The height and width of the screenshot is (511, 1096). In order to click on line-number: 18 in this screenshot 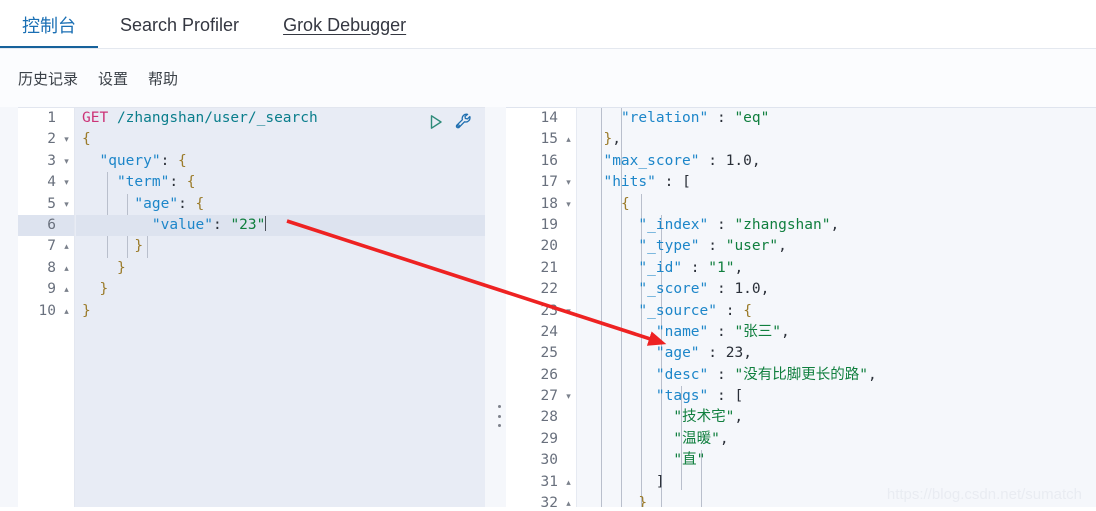, I will do `click(549, 203)`.